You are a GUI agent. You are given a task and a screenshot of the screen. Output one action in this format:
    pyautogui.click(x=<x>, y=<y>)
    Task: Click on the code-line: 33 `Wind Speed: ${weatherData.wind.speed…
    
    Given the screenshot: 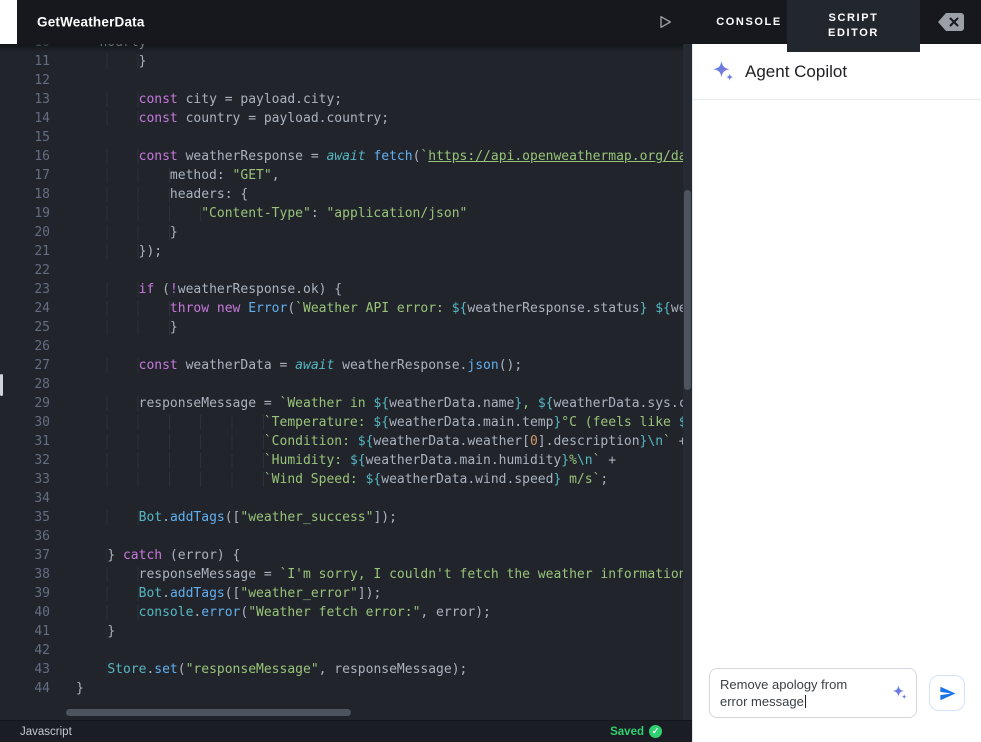 What is the action you would take?
    pyautogui.click(x=341, y=479)
    